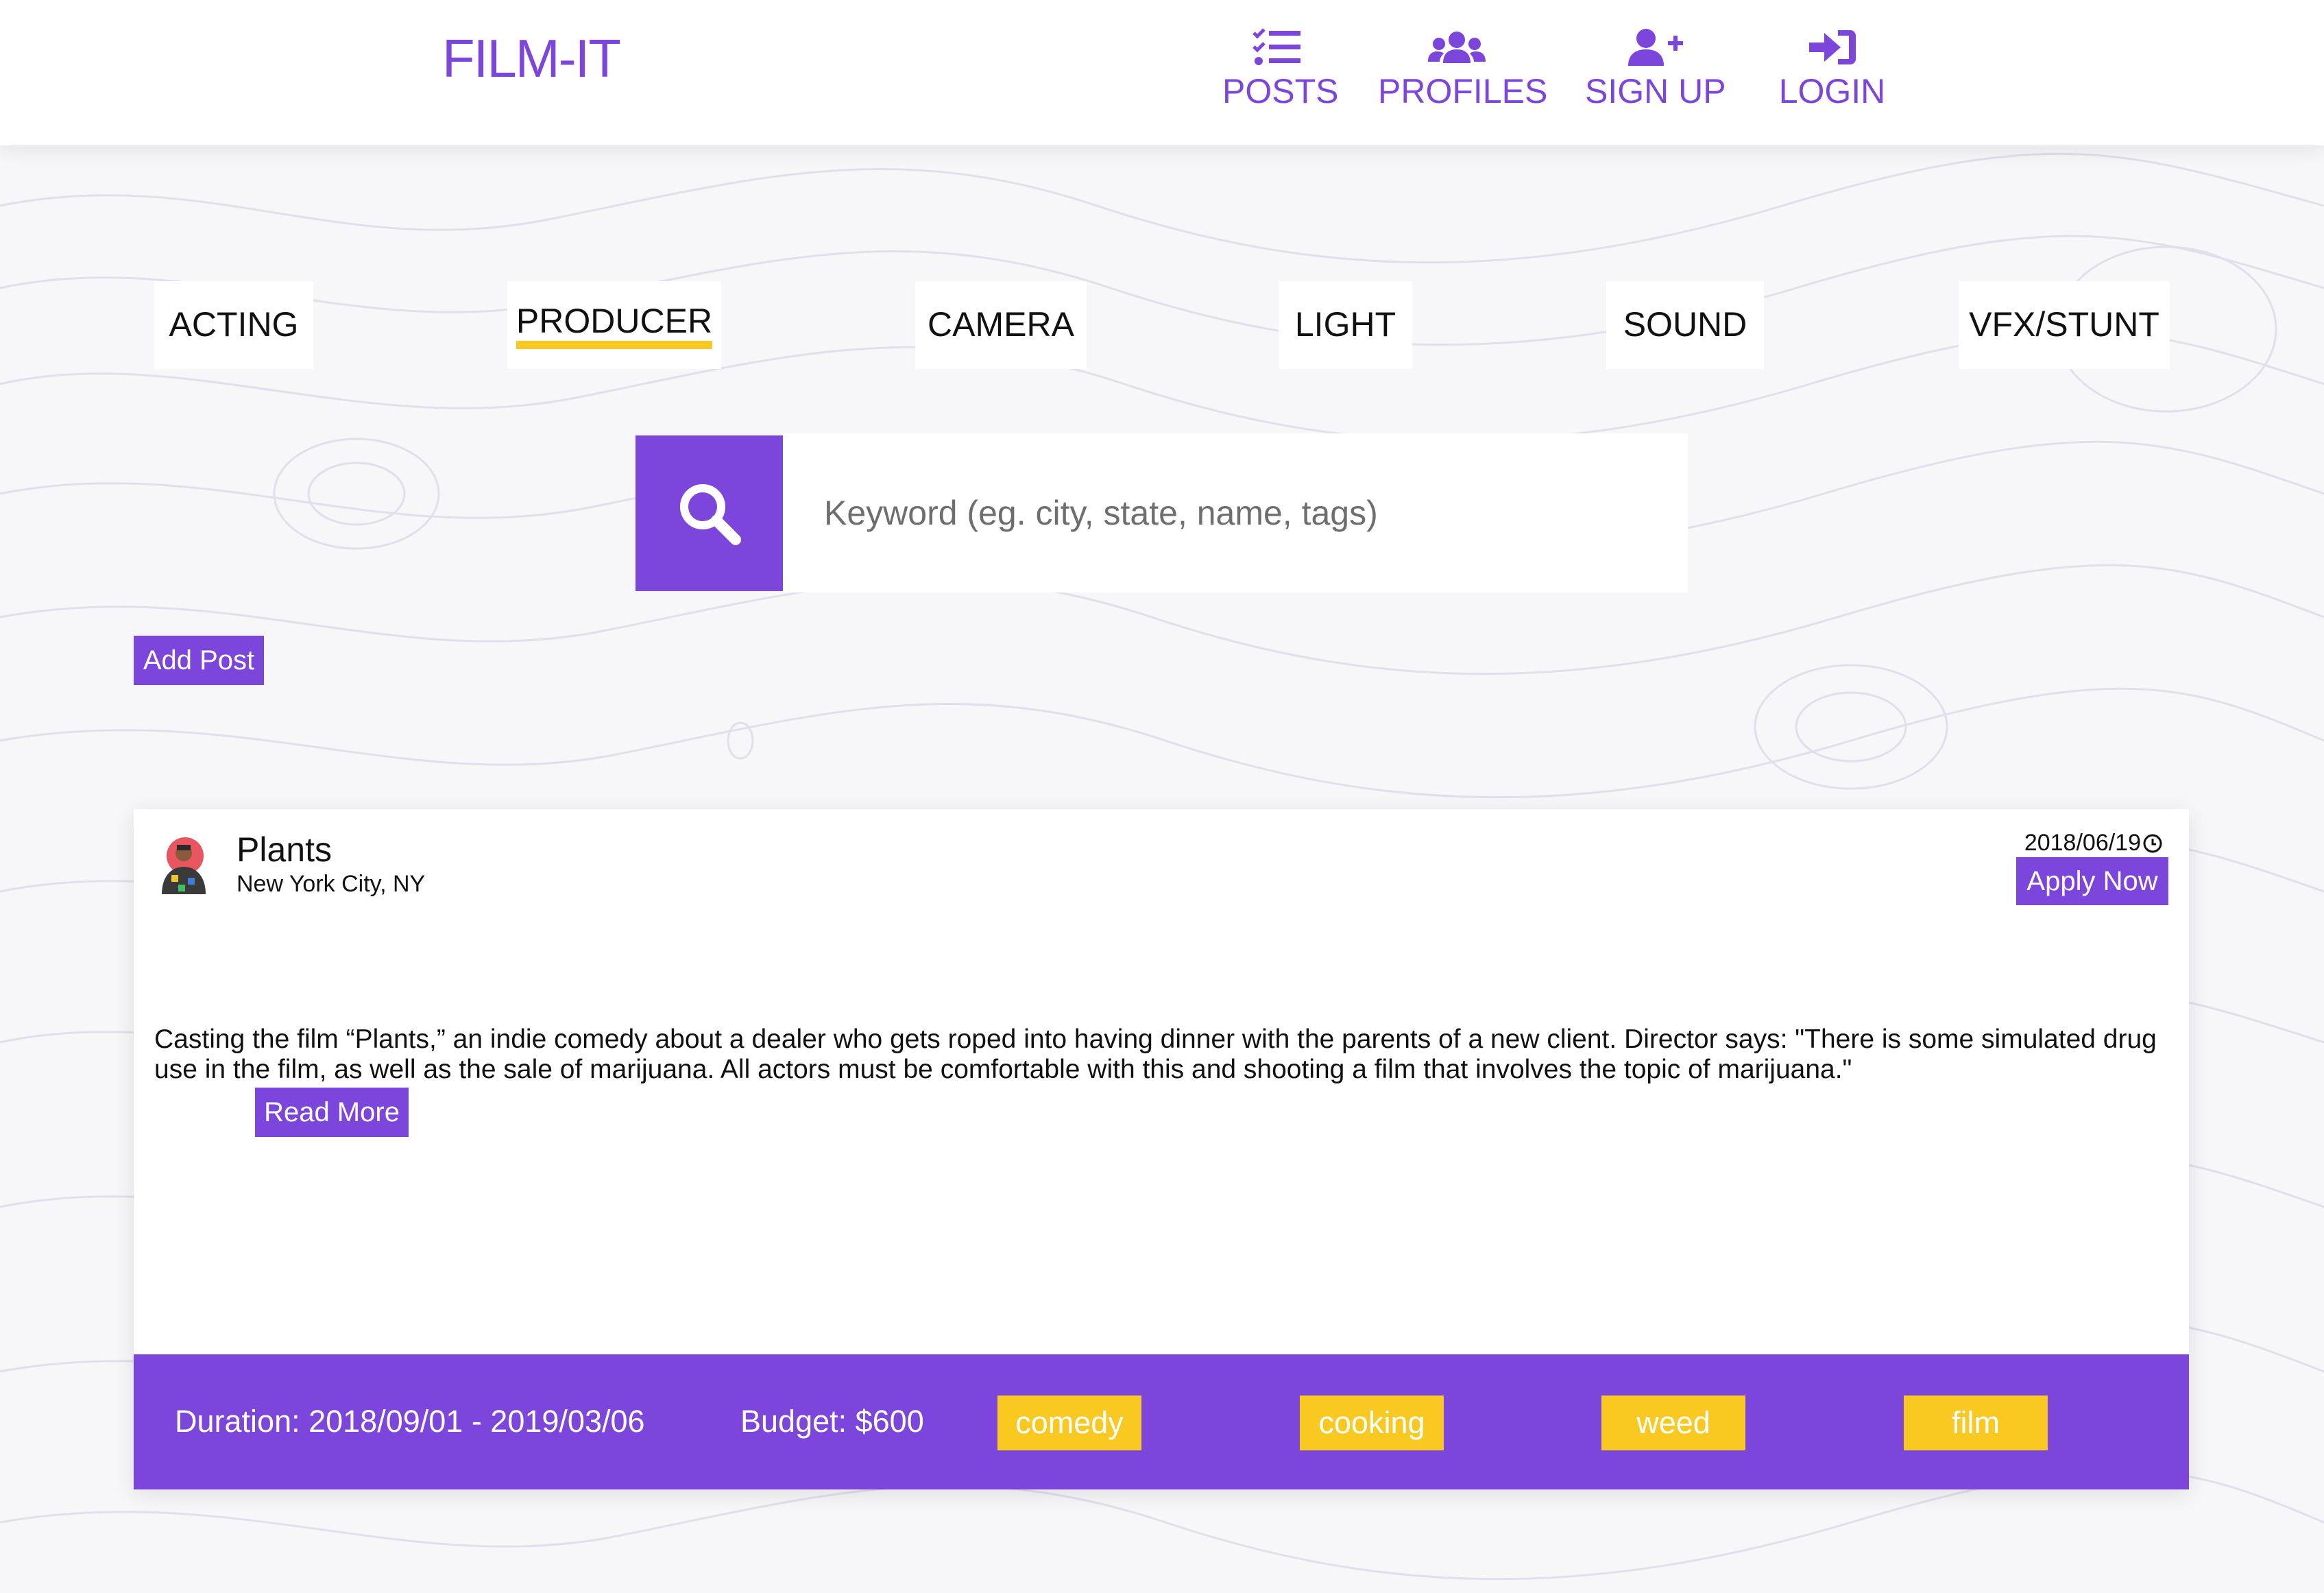 Image resolution: width=2324 pixels, height=1593 pixels. What do you see at coordinates (1832, 69) in the screenshot?
I see `nav-login: LOGIN` at bounding box center [1832, 69].